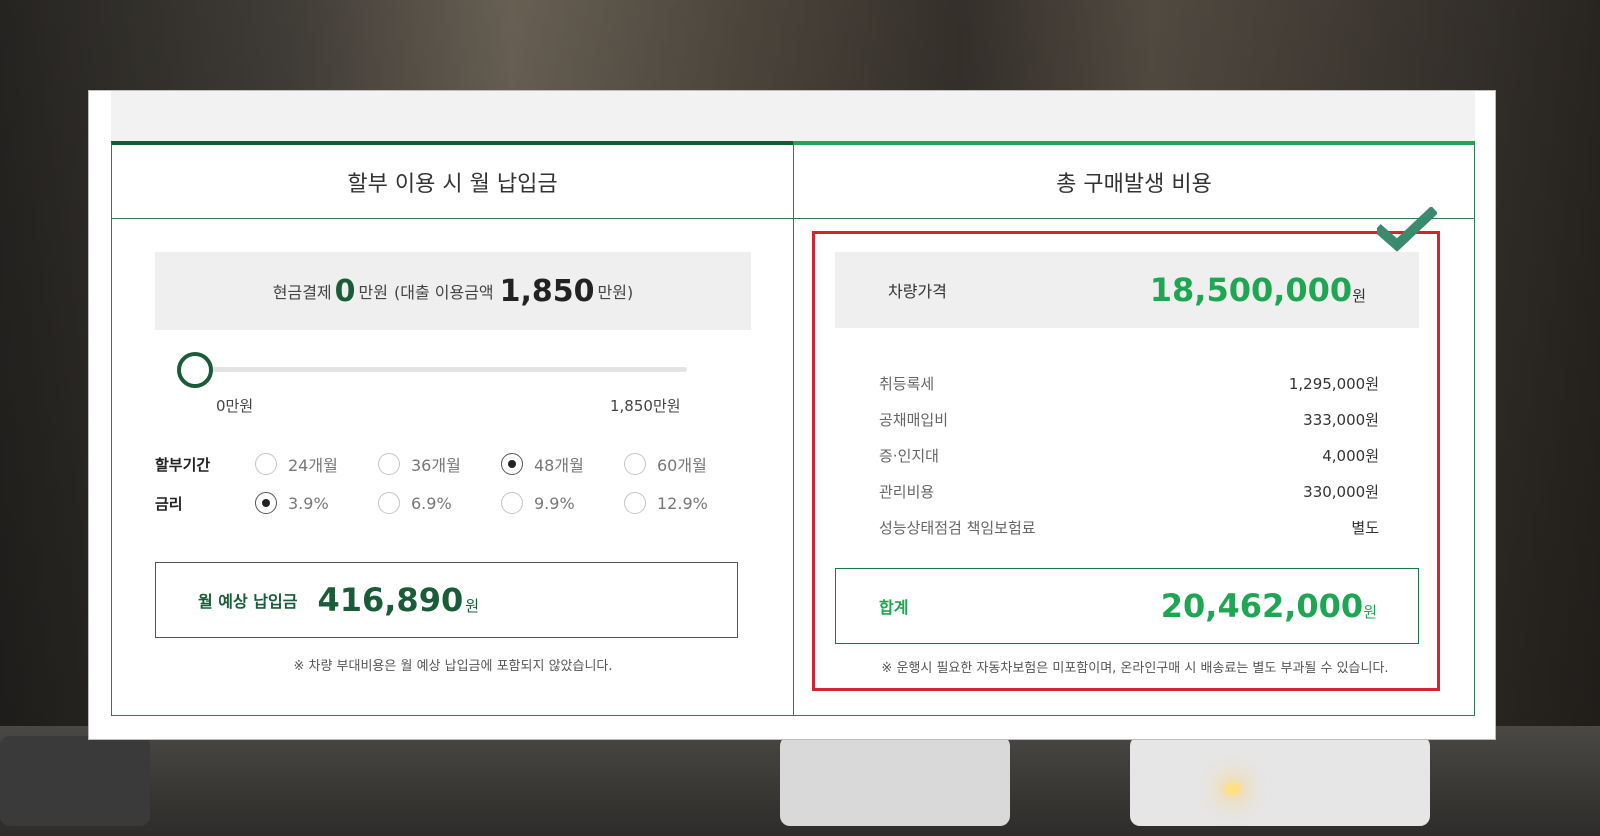 This screenshot has height=836, width=1600. I want to click on loan-unit: 만원), so click(615, 292).